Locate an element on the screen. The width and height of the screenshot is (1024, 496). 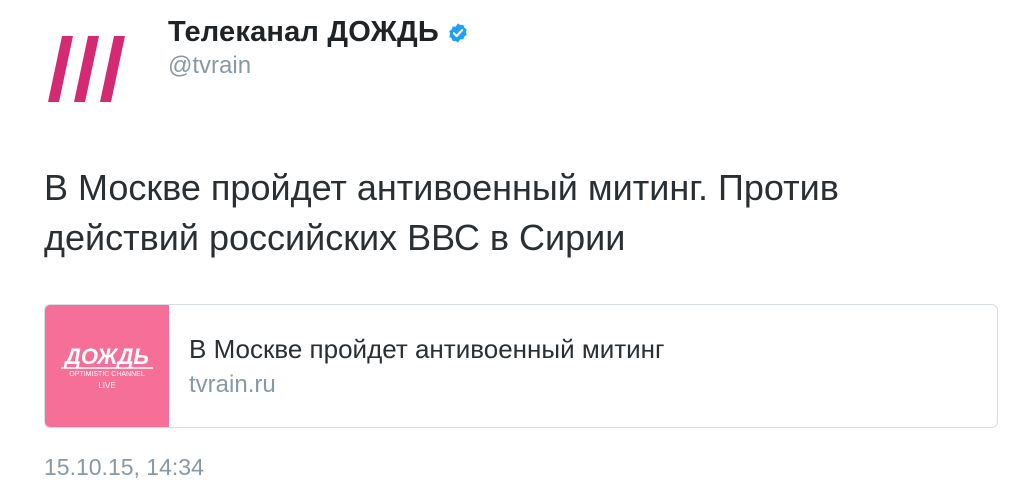
verified-badge-icon is located at coordinates (458, 32).